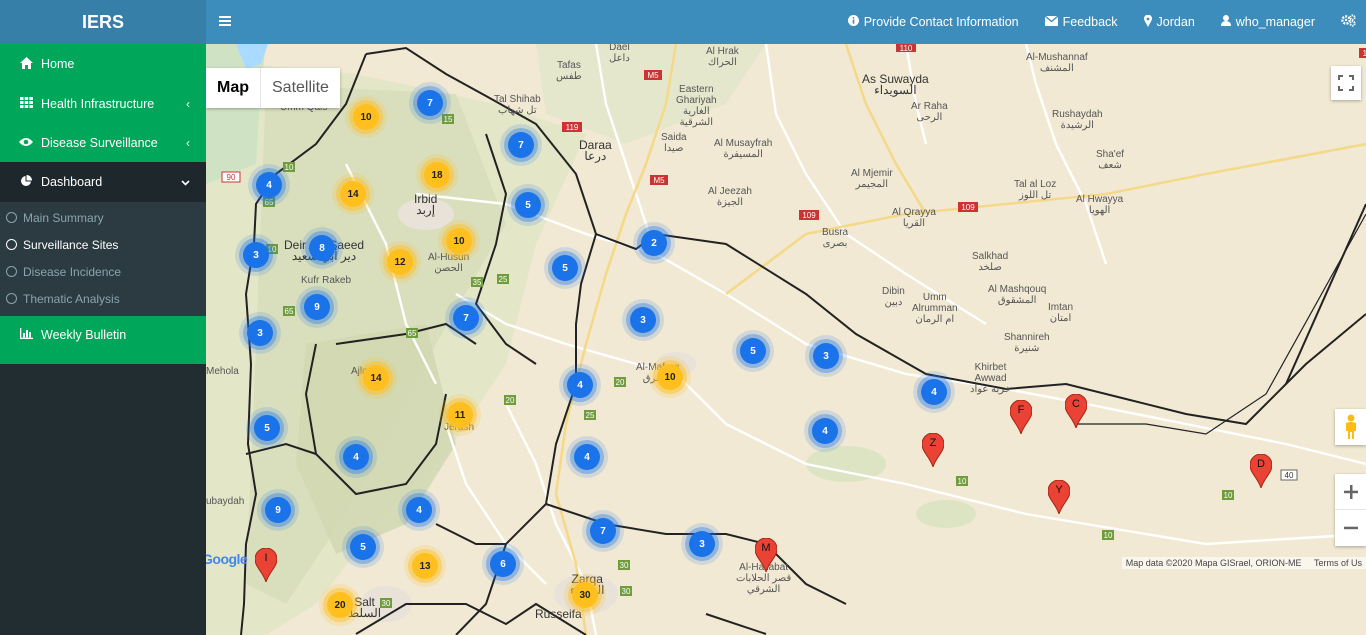 The height and width of the screenshot is (635, 1366). I want to click on place-label: Salkhad صلخد, so click(990, 262).